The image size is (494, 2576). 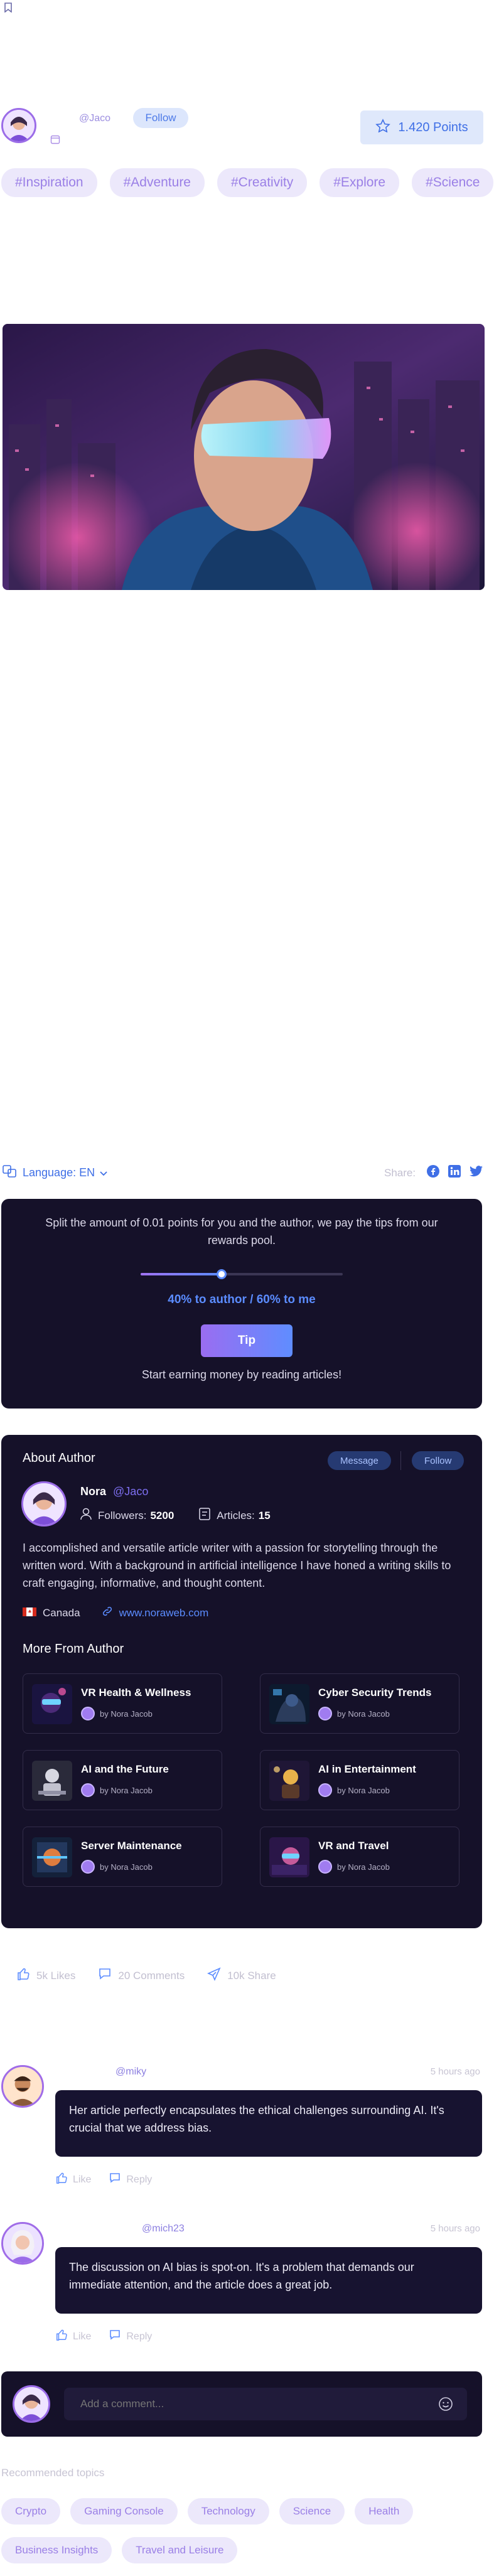 What do you see at coordinates (130, 1491) in the screenshot?
I see `author-handle-inline: @Jaco` at bounding box center [130, 1491].